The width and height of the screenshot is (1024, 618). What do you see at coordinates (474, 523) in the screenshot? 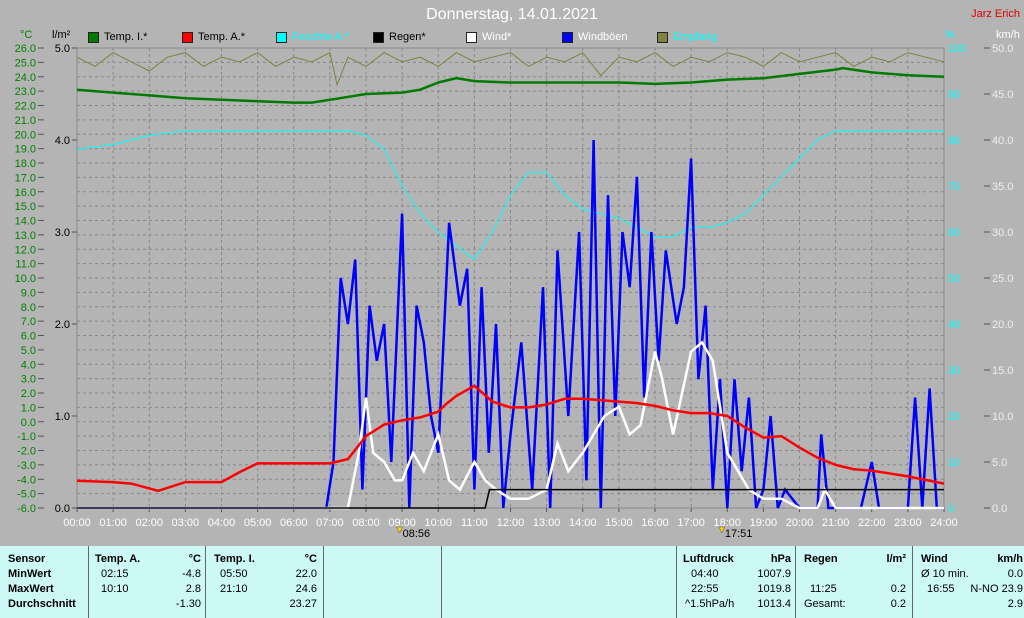
I see `x-tick-label: 11:00` at bounding box center [474, 523].